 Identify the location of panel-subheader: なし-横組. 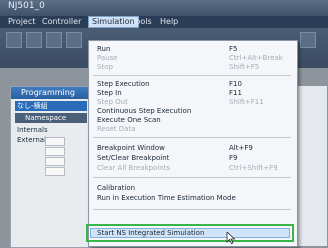
(51, 106).